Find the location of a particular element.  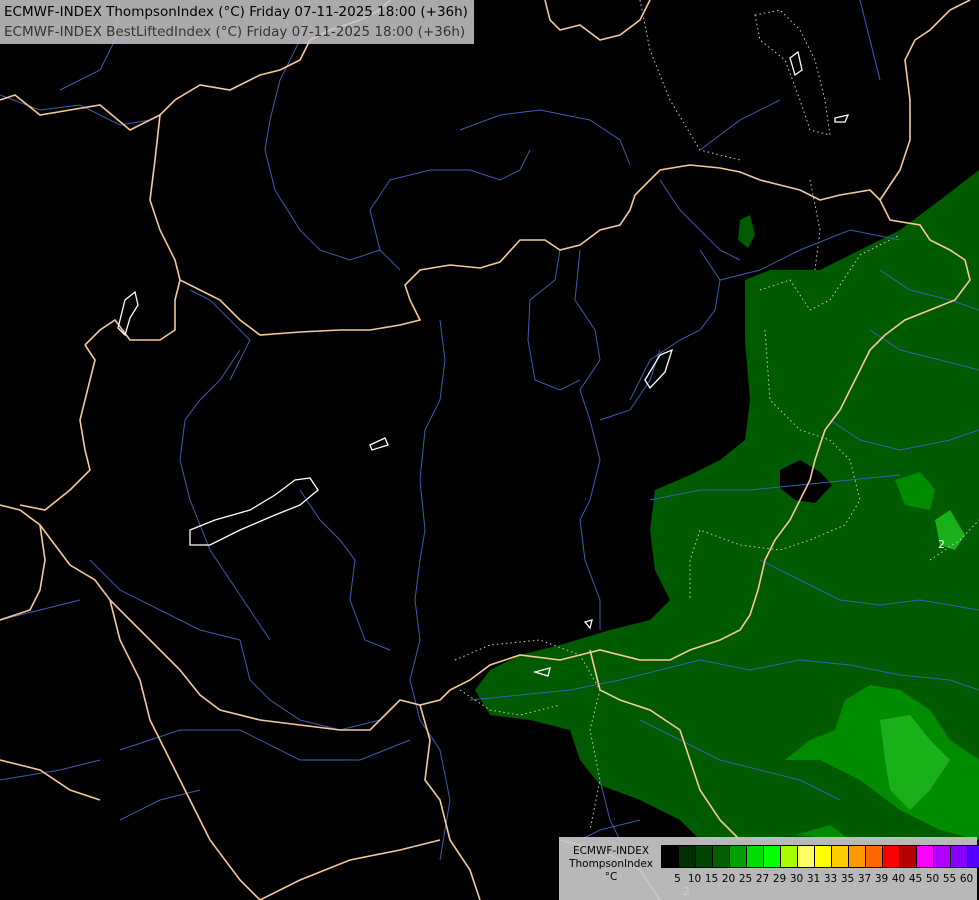

legend-labels: ECMWF-INDEX ThompsonIndex °C is located at coordinates (611, 864).